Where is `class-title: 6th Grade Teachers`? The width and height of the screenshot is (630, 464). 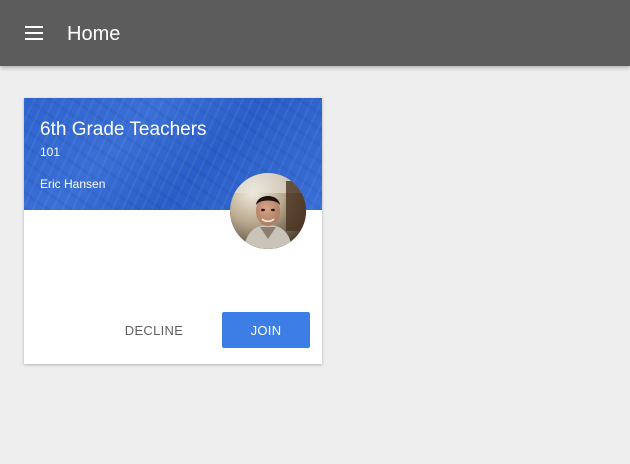
class-title: 6th Grade Teachers is located at coordinates (123, 130).